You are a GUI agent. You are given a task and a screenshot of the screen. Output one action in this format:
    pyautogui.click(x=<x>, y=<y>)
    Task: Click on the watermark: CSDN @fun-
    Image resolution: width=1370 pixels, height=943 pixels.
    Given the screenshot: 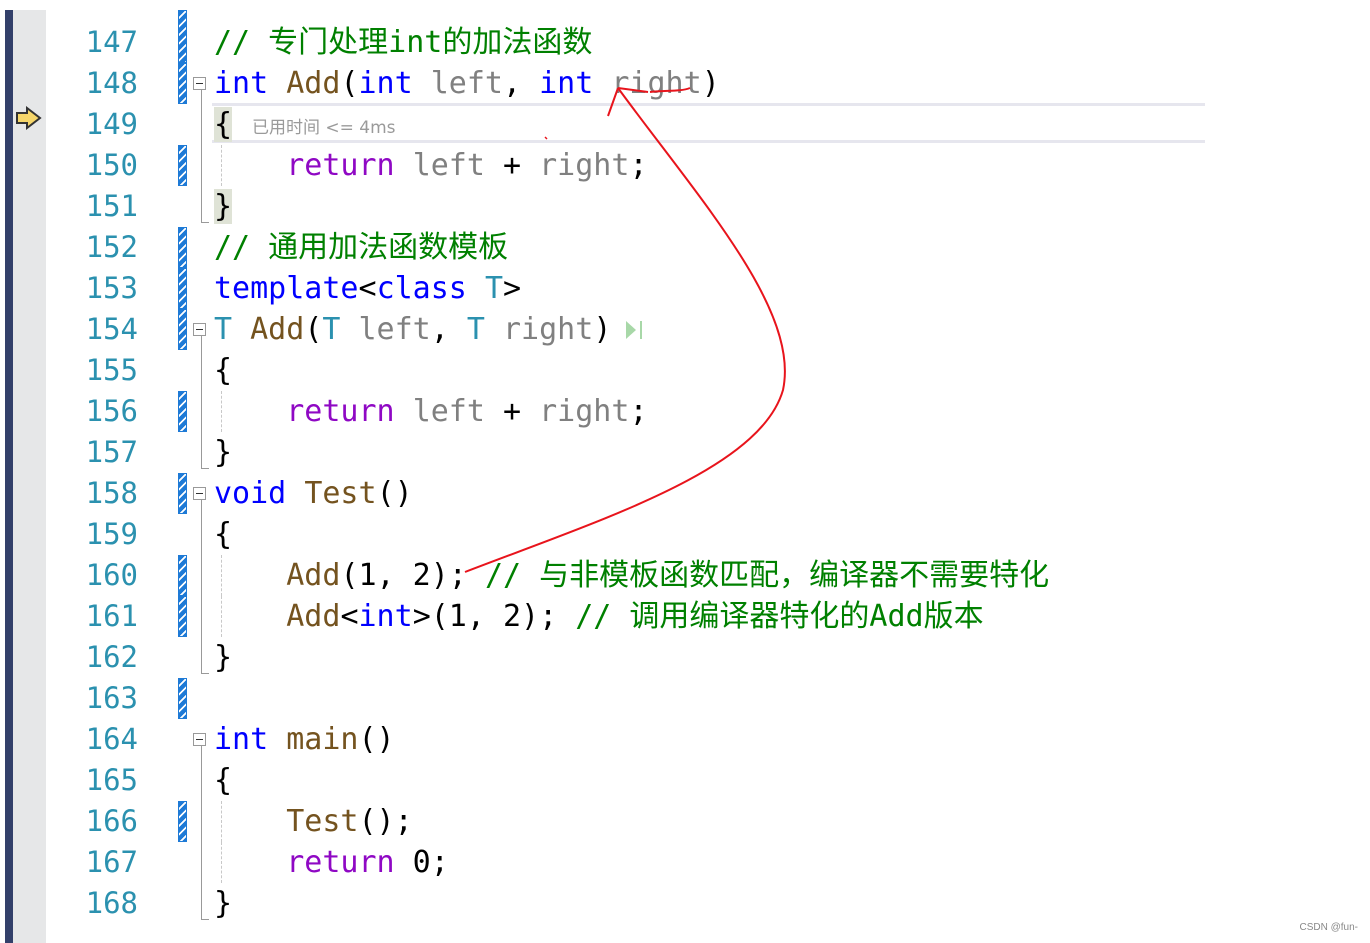 What is the action you would take?
    pyautogui.click(x=1329, y=927)
    